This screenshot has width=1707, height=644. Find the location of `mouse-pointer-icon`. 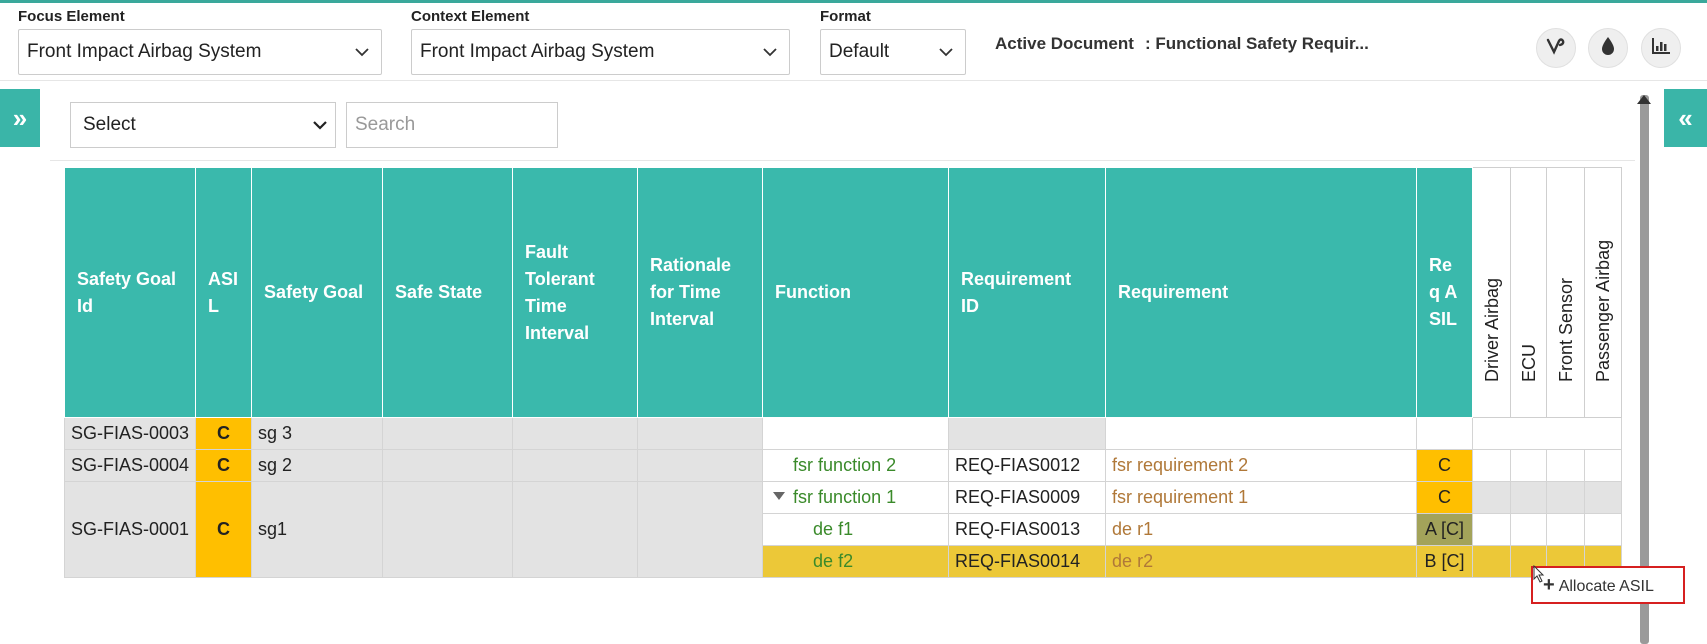

mouse-pointer-icon is located at coordinates (1539, 576).